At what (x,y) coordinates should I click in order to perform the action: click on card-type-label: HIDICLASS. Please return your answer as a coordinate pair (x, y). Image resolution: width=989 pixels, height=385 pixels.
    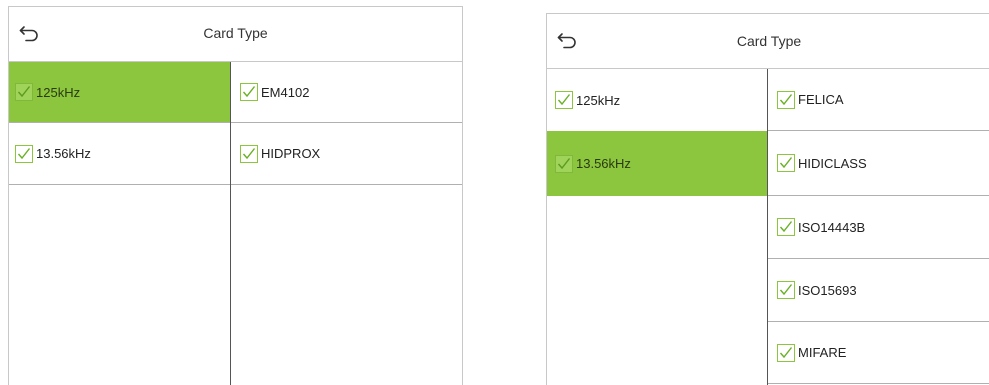
    Looking at the image, I should click on (832, 163).